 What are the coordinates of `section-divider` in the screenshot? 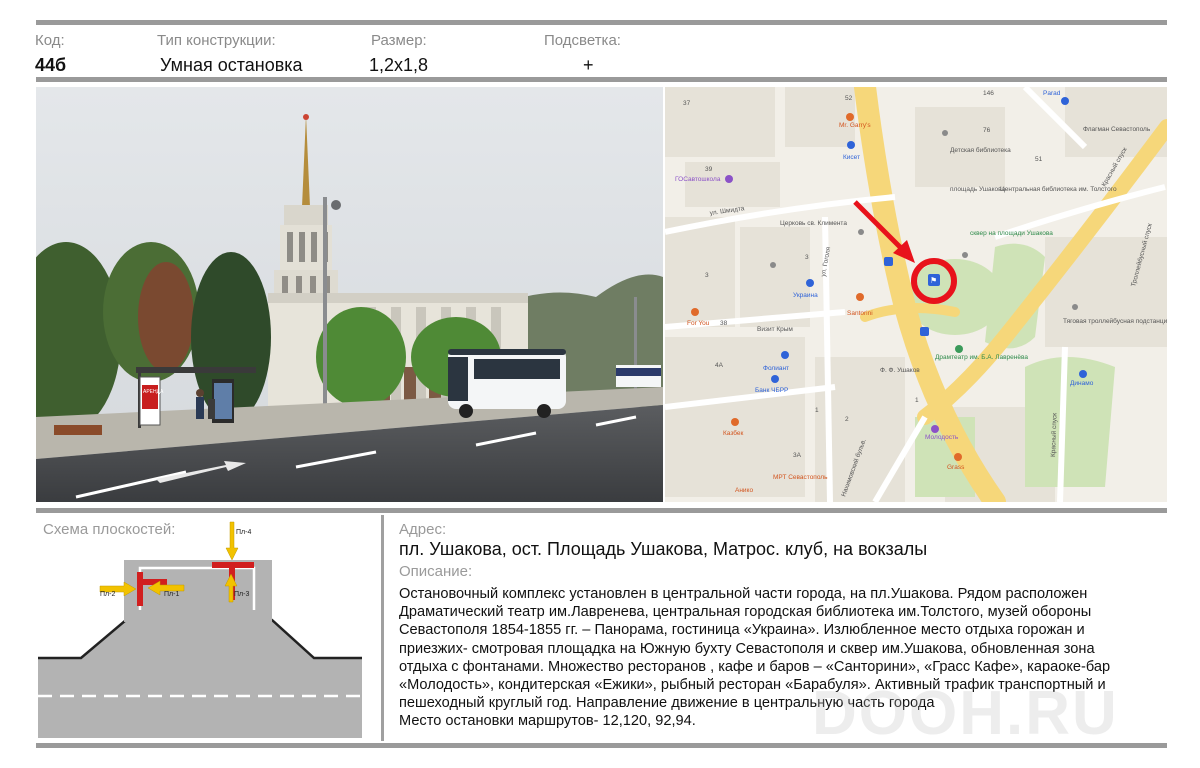 It's located at (382, 628).